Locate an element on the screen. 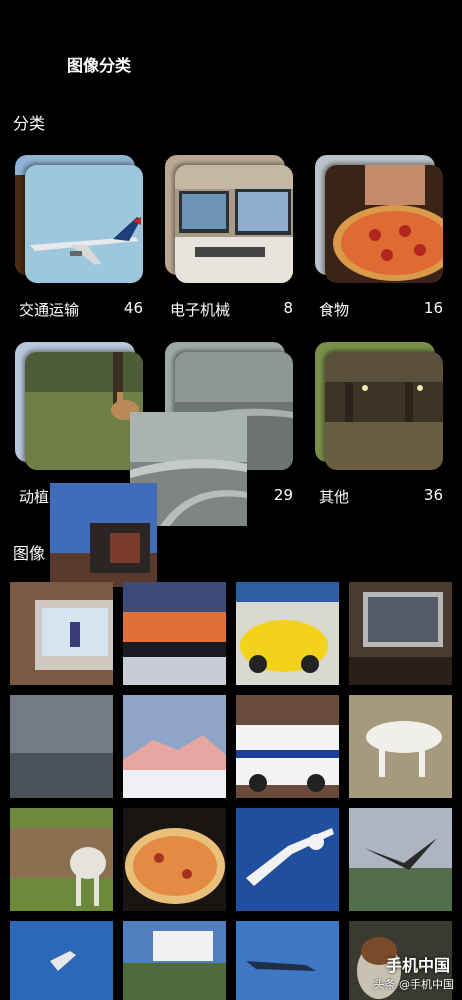 The width and height of the screenshot is (462, 1000). watermark-text: 头条 @手机中国 is located at coordinates (414, 984).